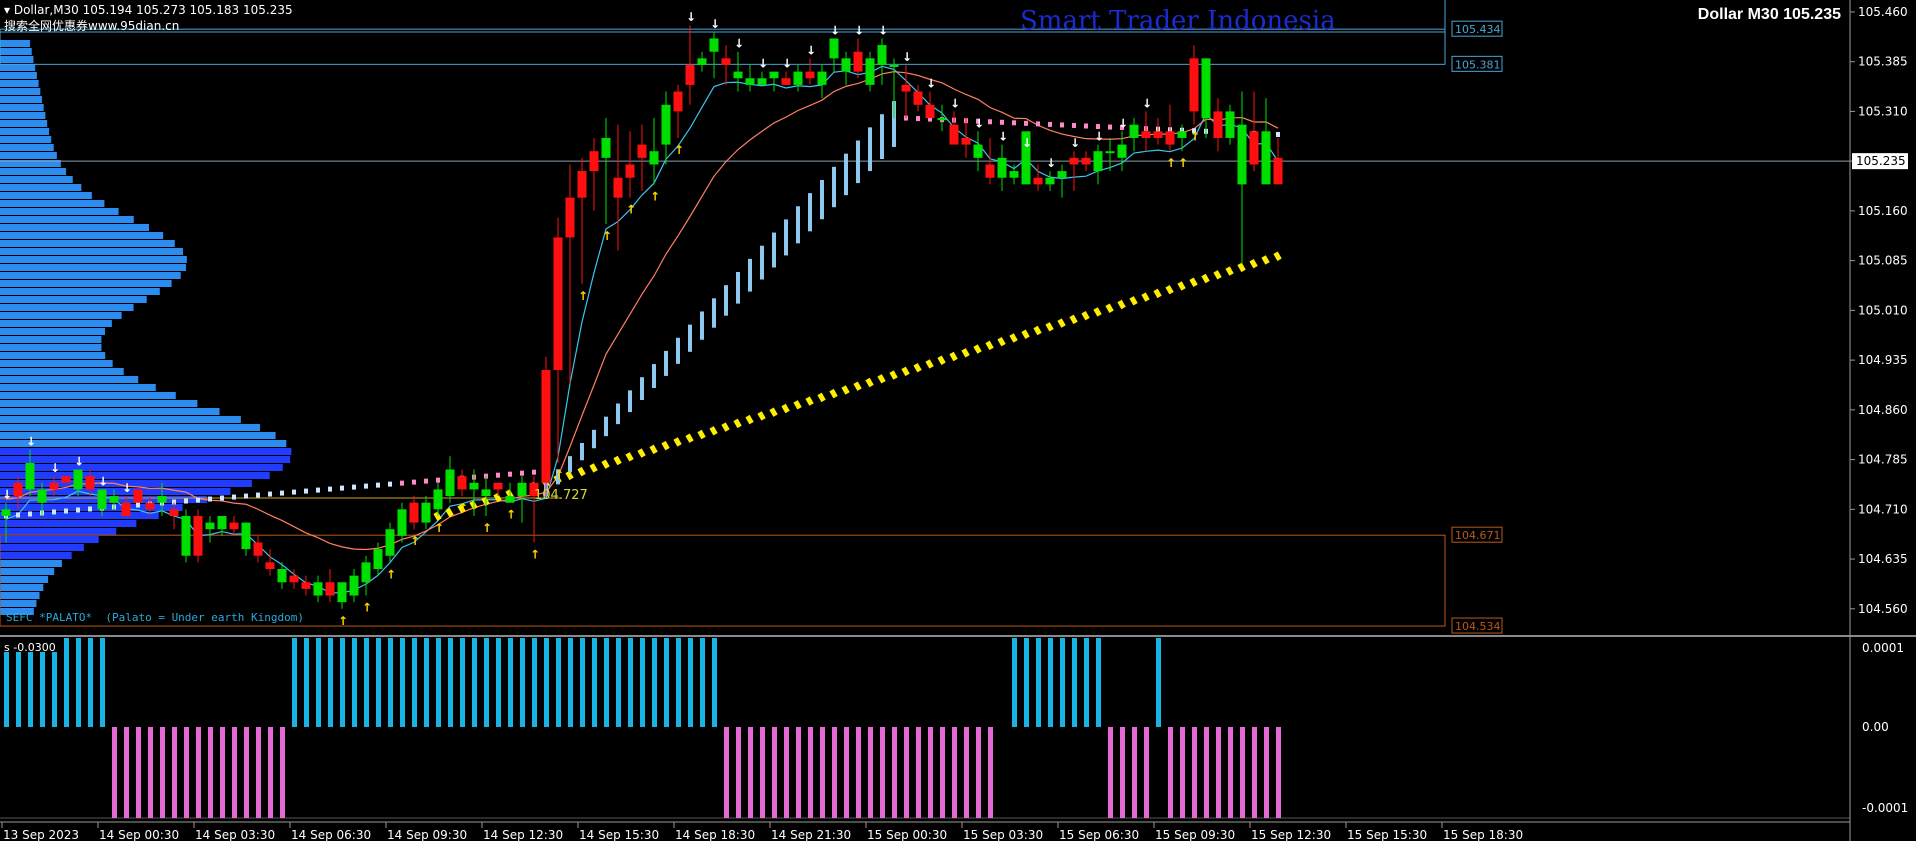  What do you see at coordinates (1291, 834) in the screenshot?
I see `time-label: 15 Sep 12:30` at bounding box center [1291, 834].